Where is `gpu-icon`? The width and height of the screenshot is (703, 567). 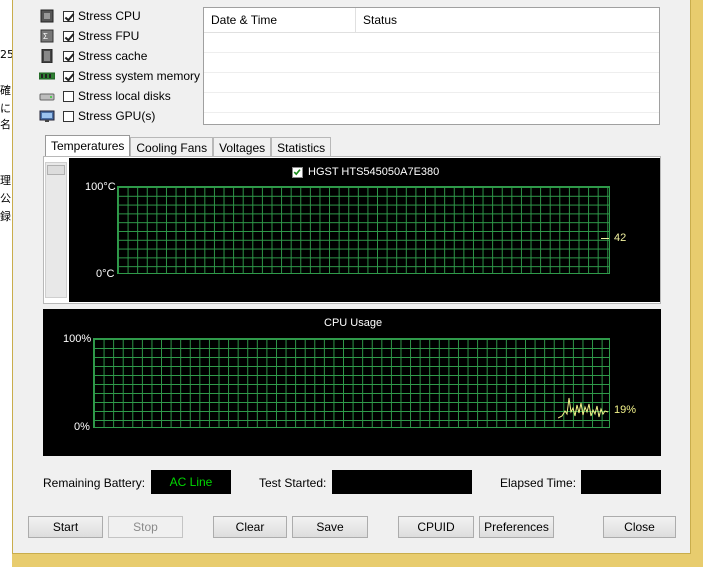 gpu-icon is located at coordinates (47, 116).